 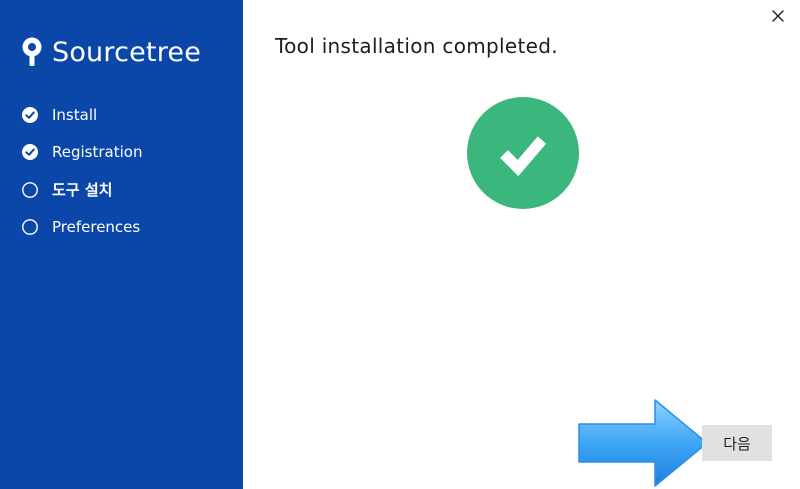 I want to click on step-tool-install: 도구 설치, so click(x=82, y=190).